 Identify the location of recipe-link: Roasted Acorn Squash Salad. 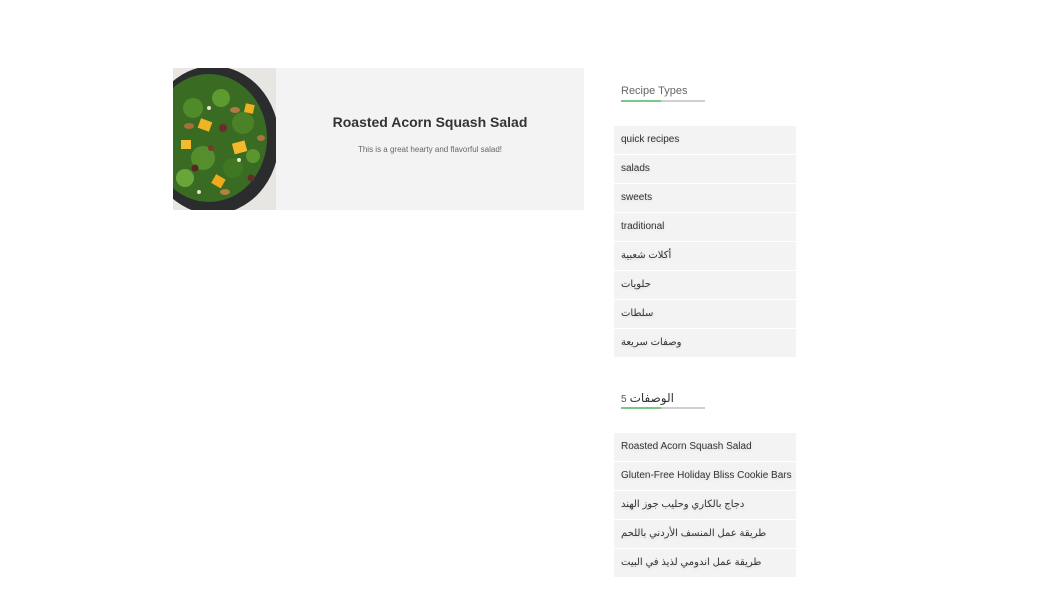
(686, 446).